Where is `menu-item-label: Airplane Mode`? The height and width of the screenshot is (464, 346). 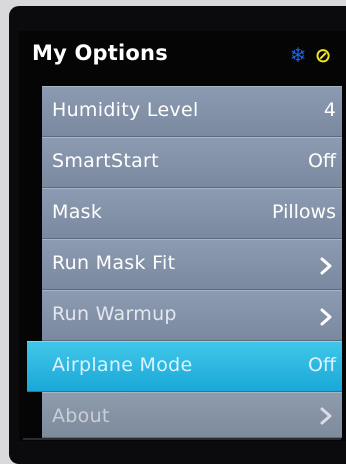
menu-item-label: Airplane Mode is located at coordinates (122, 365).